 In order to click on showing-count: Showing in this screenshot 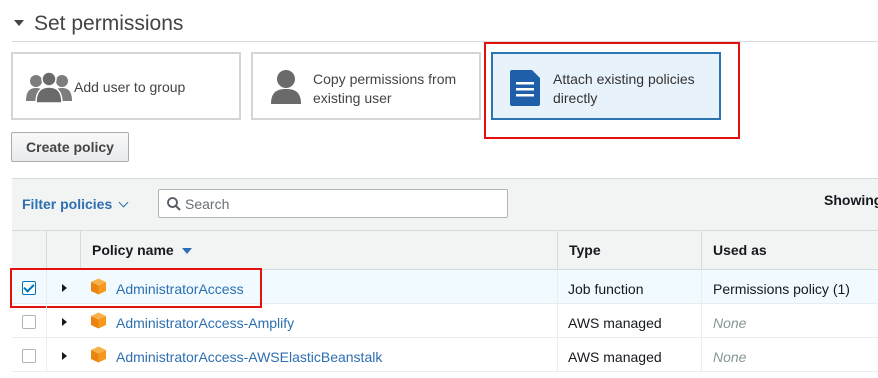, I will do `click(851, 200)`.